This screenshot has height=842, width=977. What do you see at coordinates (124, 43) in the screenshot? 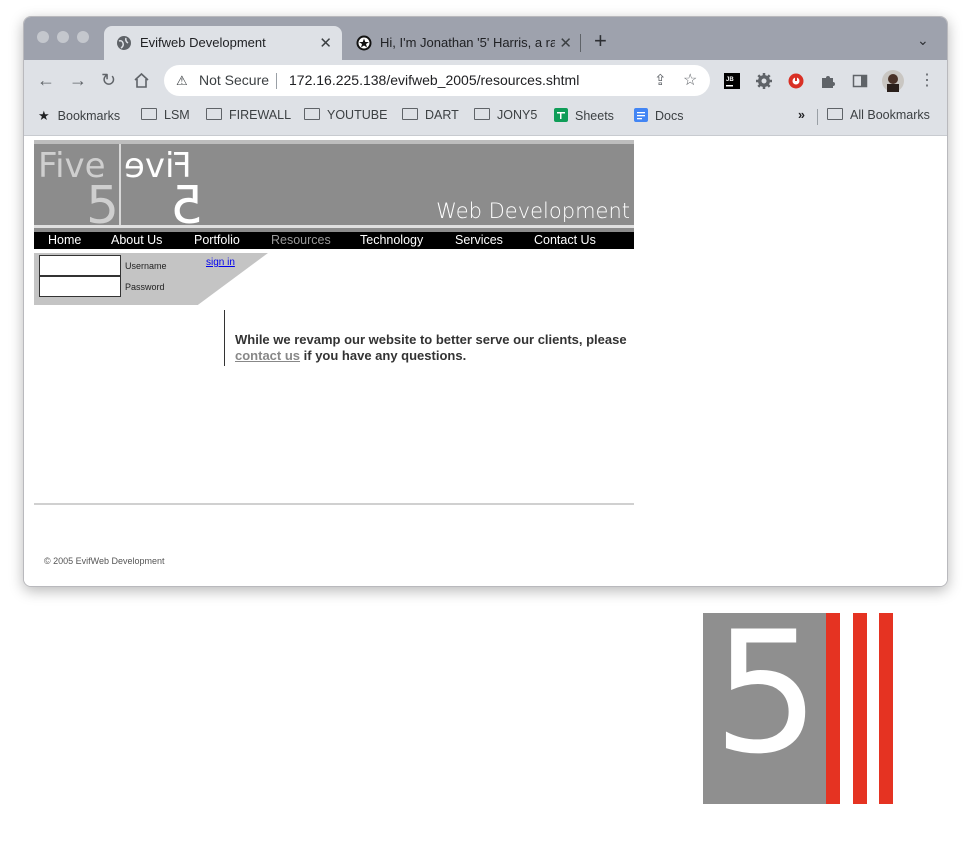
I see `globe-icon` at bounding box center [124, 43].